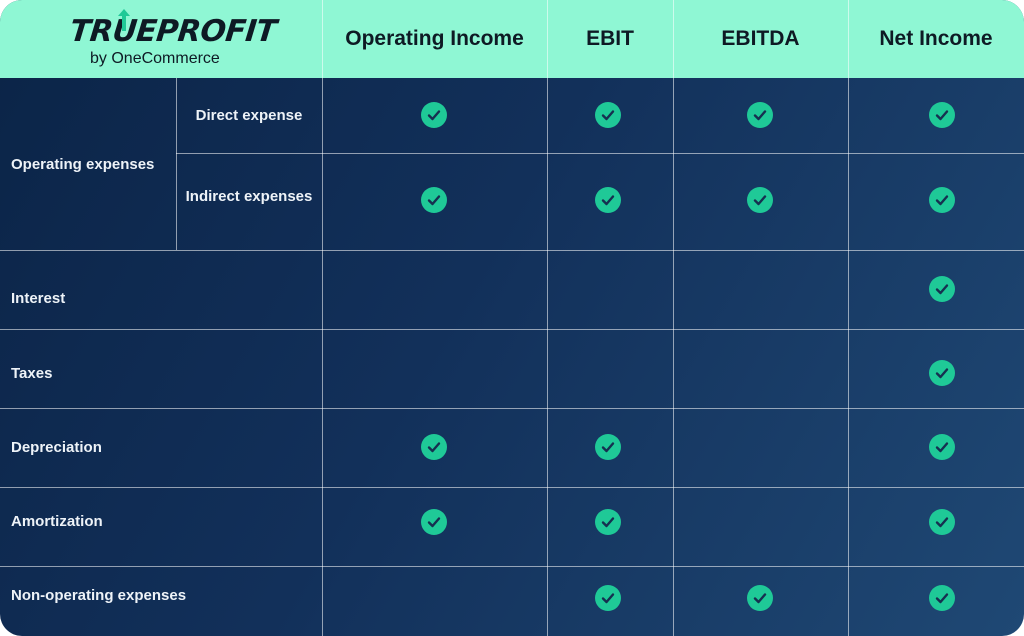  I want to click on trueprofit-logo: TRUEPROFIT by OneCommerce, so click(161, 39).